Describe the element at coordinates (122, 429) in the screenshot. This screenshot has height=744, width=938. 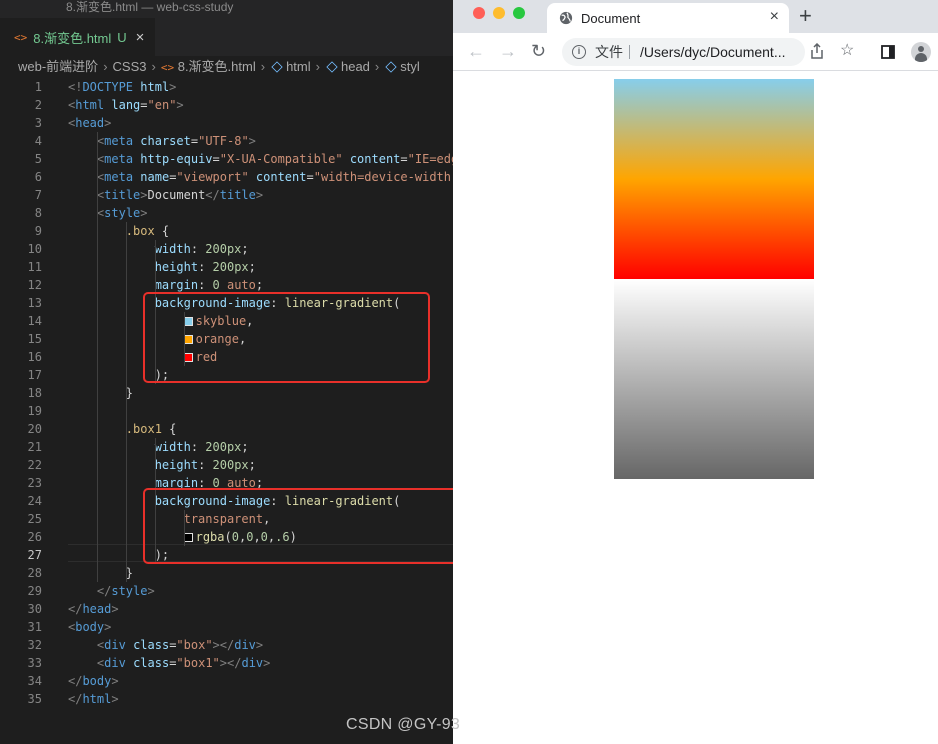
I see `code-line: .box1 {` at that location.